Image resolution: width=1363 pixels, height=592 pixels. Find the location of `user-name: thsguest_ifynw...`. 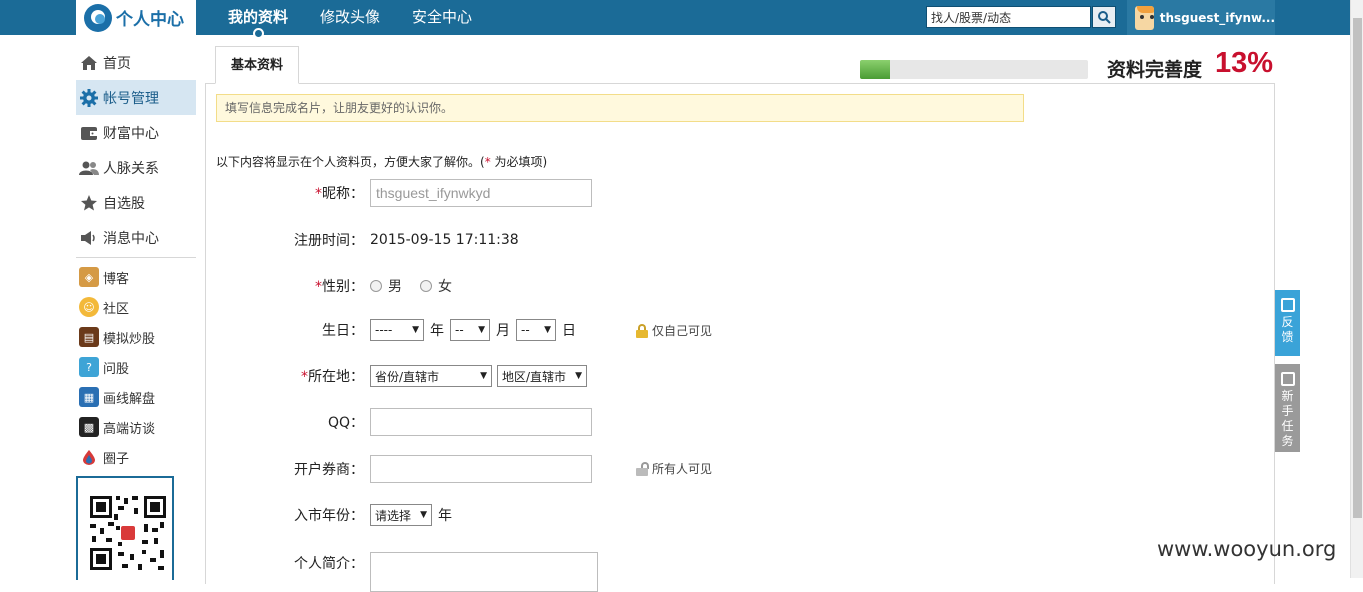

user-name: thsguest_ifynw... is located at coordinates (1217, 17).